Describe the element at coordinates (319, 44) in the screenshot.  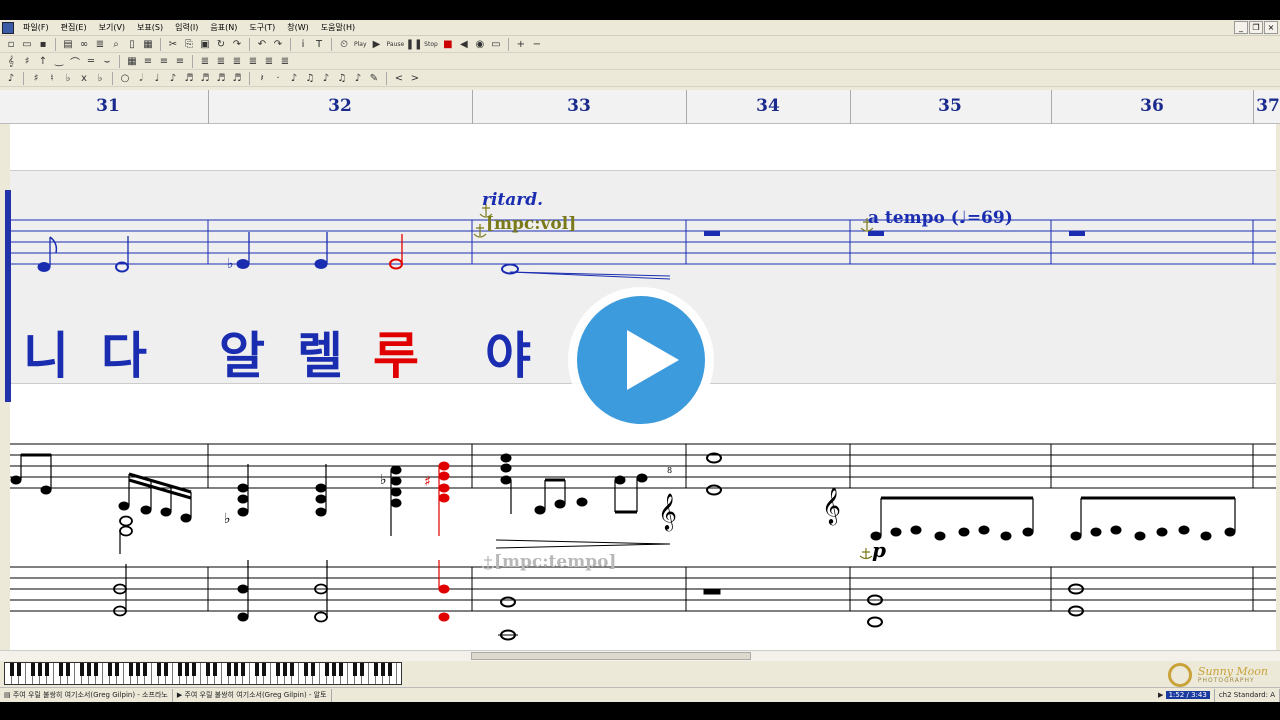
I see `text-tool-icon: T` at that location.